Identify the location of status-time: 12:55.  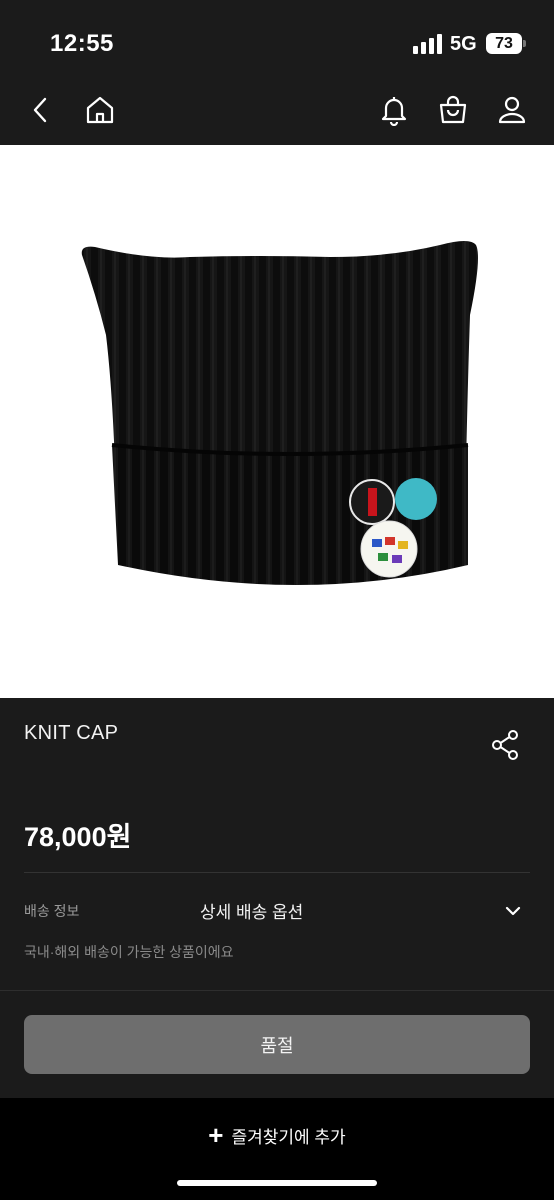
(82, 43).